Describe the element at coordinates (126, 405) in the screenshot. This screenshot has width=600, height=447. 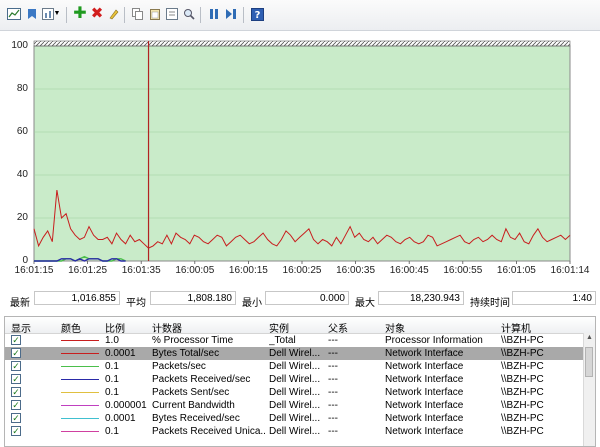
I see `scale-cell: 0.000001` at that location.